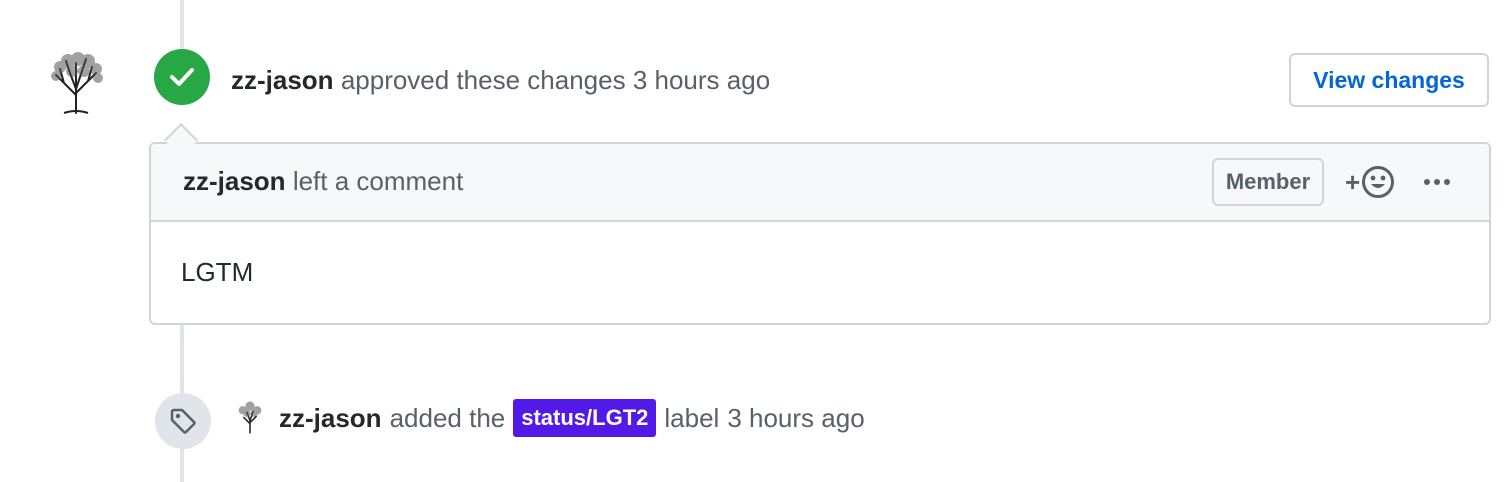 This screenshot has height=482, width=1511. I want to click on add-reaction-button: +, so click(1370, 182).